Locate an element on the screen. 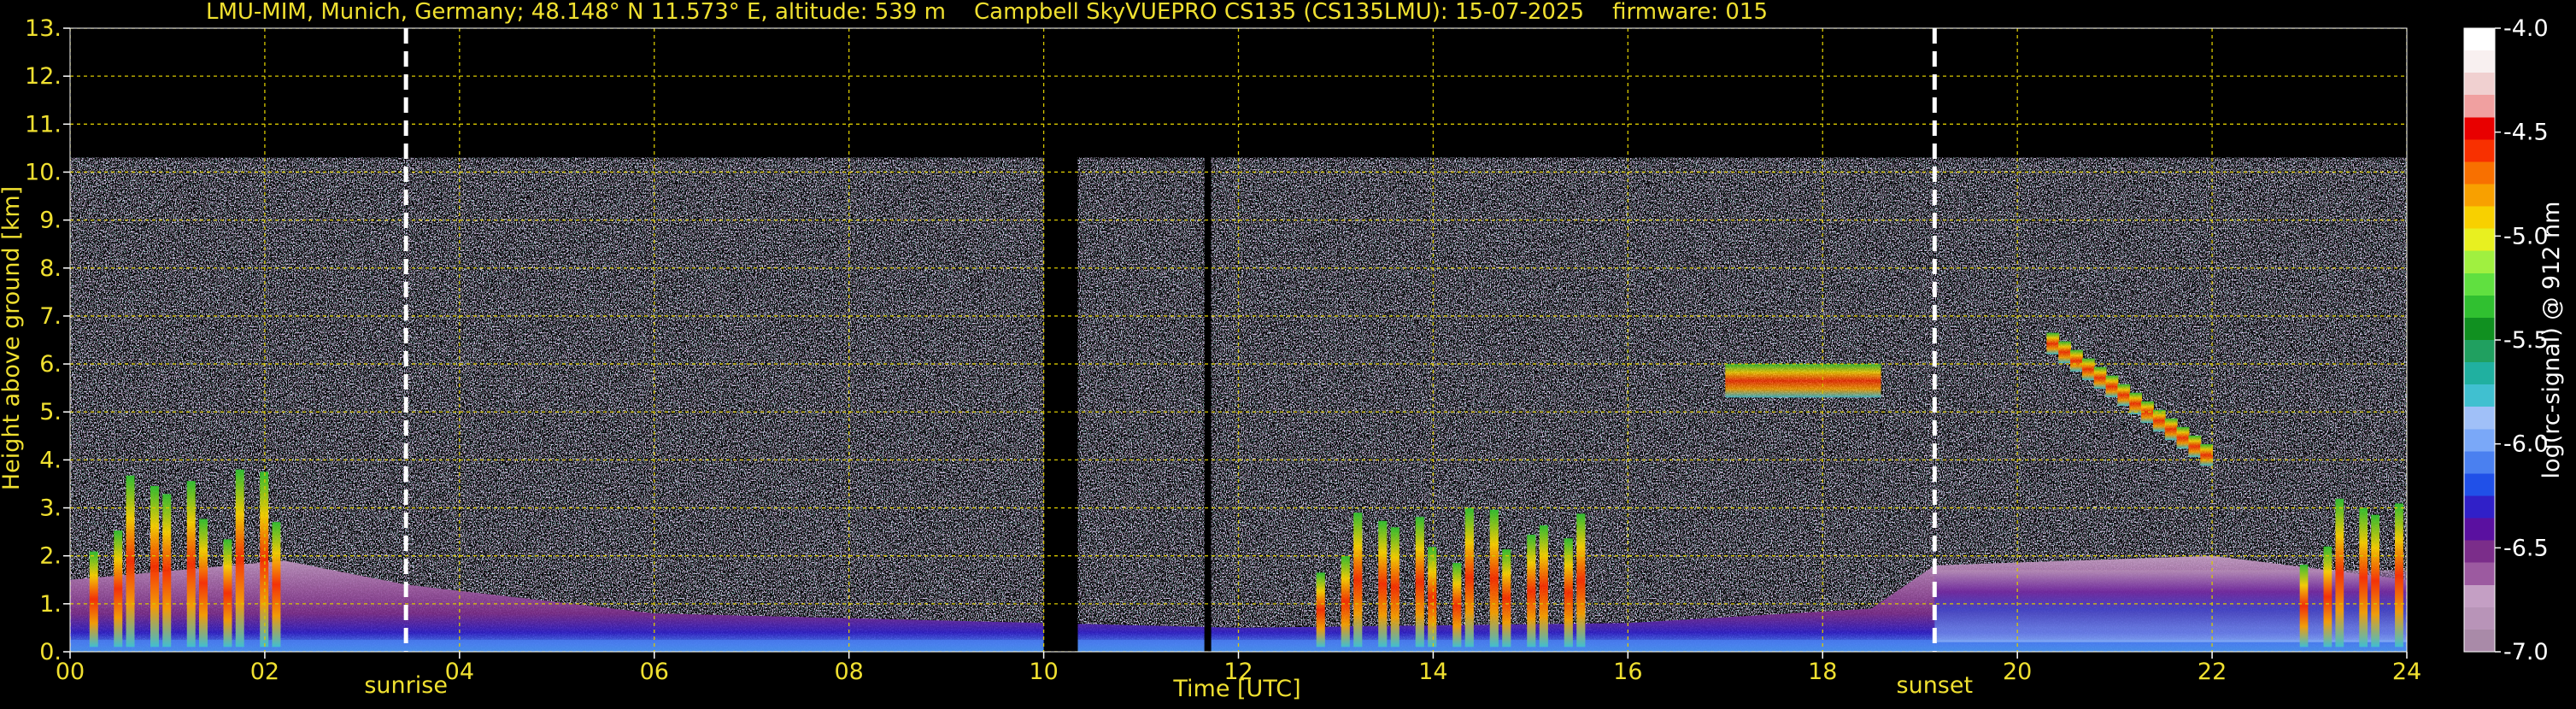  colorbar-tick-label: -6.5 is located at coordinates (2526, 548).